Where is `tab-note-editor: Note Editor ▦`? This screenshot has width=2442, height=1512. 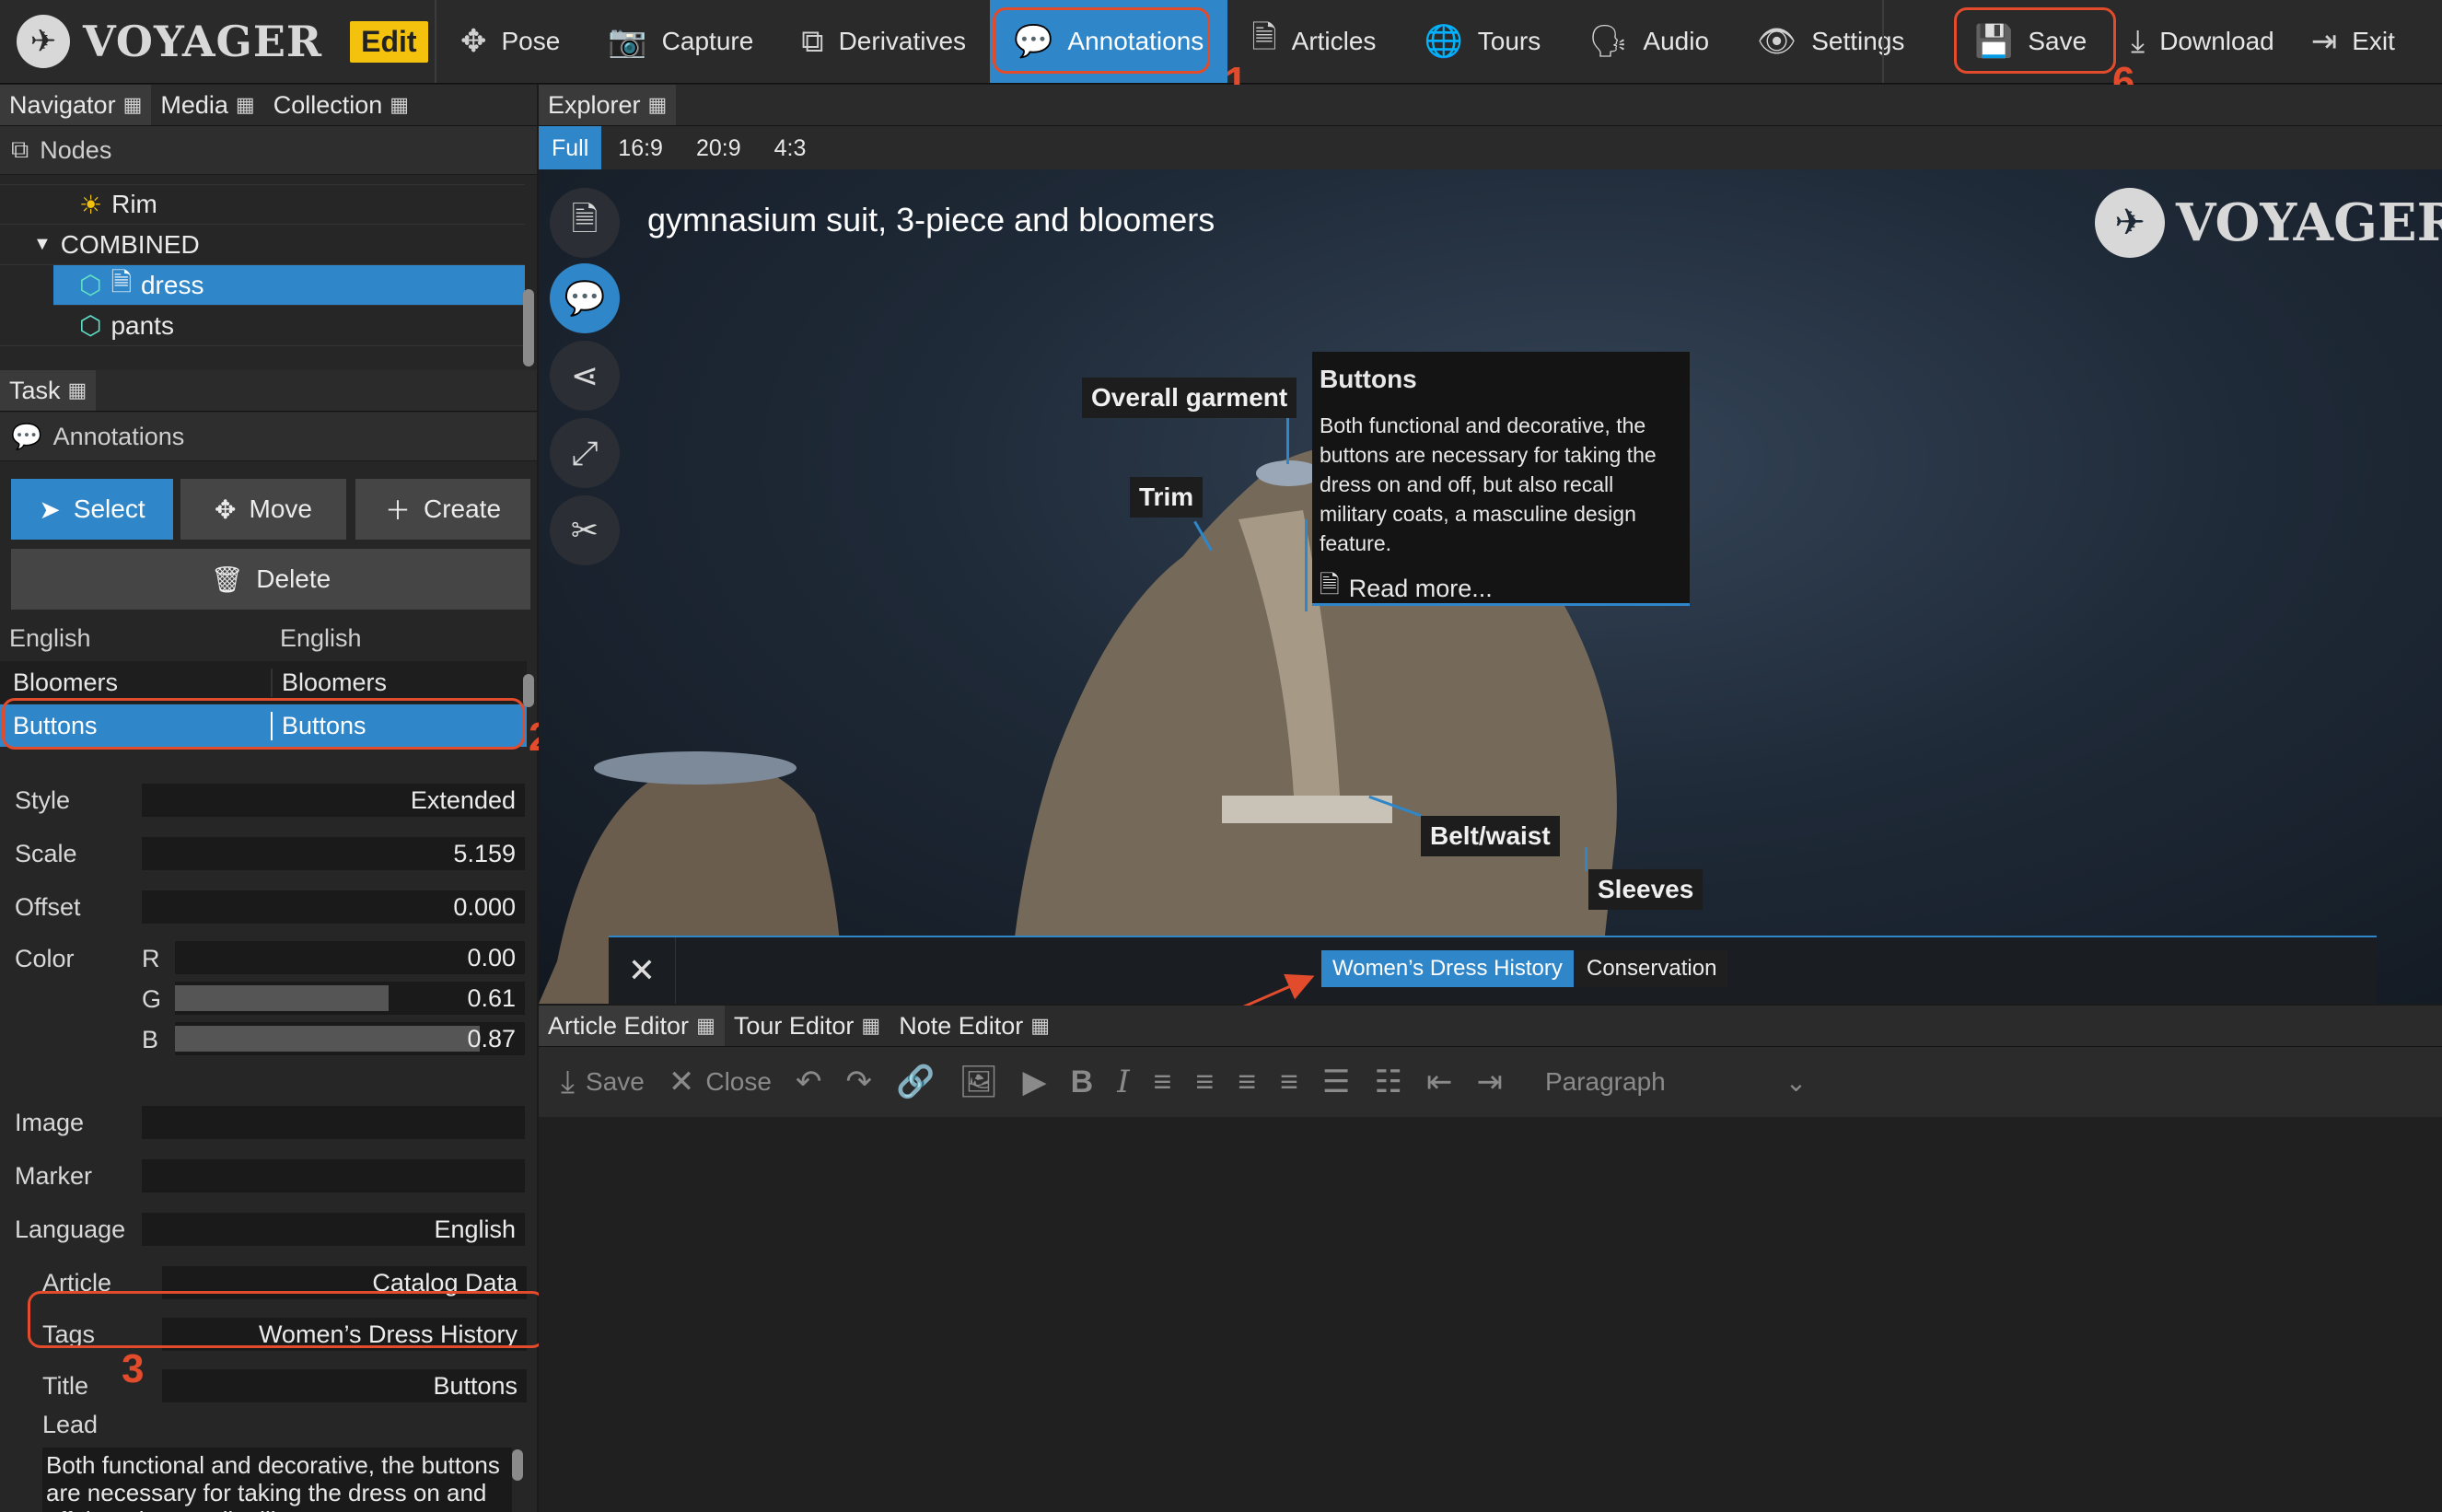
tab-note-editor: Note Editor ▦ is located at coordinates (974, 1026).